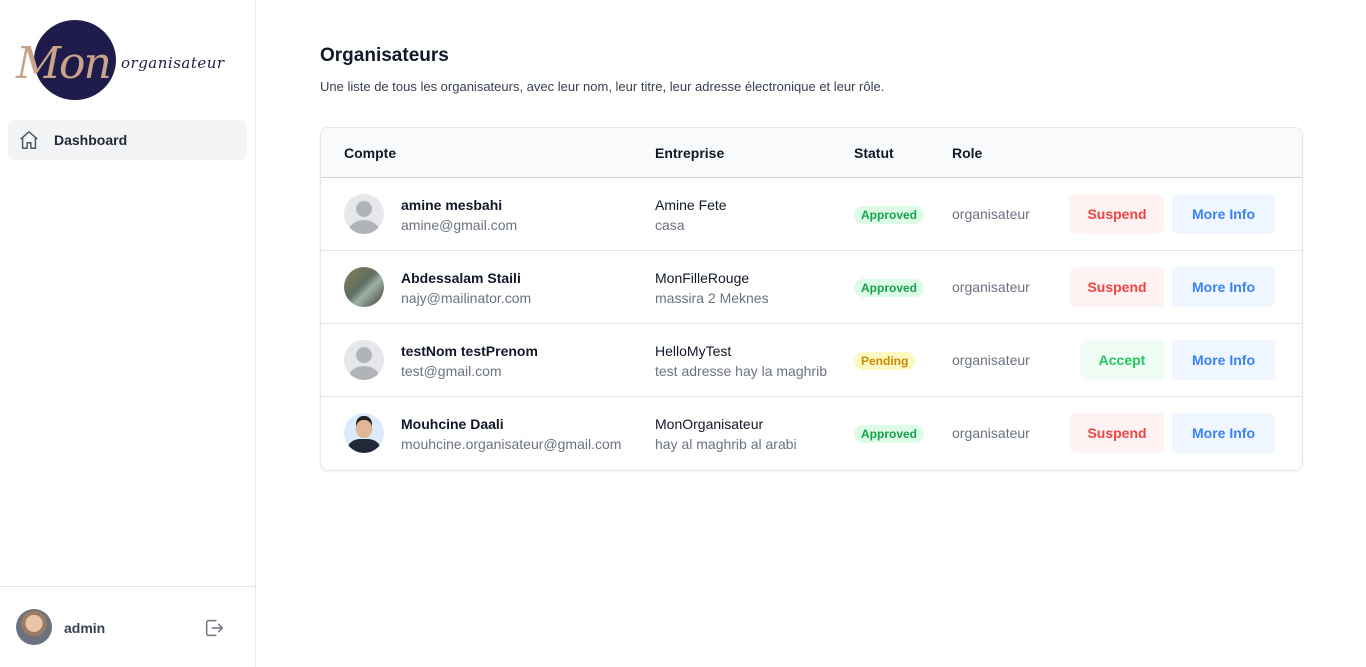  Describe the element at coordinates (712, 298) in the screenshot. I see `company-address: massira 2 Meknes` at that location.